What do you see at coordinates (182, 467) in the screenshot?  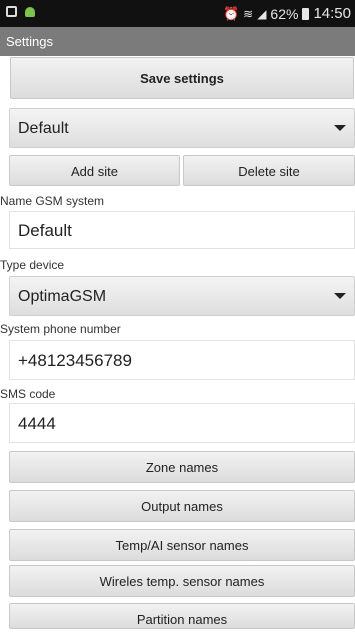 I see `zone-names-button: Zone names` at bounding box center [182, 467].